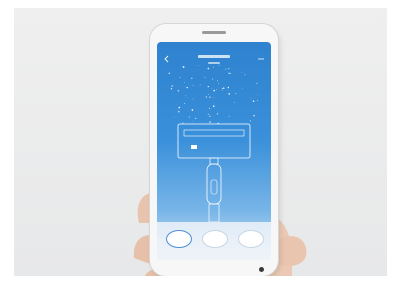  I want to click on phone-speaker, so click(214, 32).